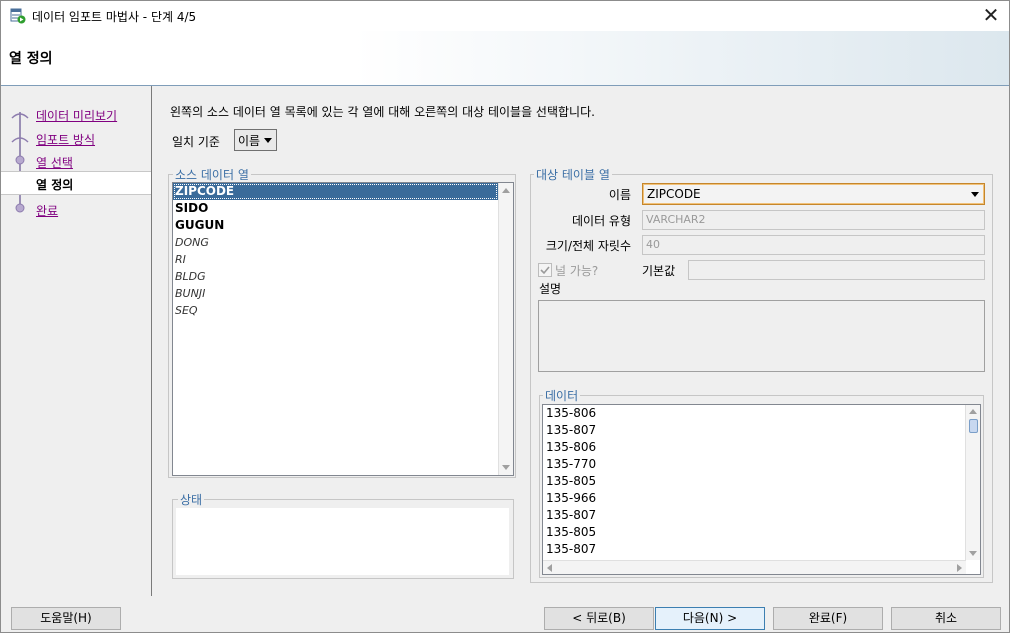  I want to click on back-button: < 뒤로(B), so click(599, 618).